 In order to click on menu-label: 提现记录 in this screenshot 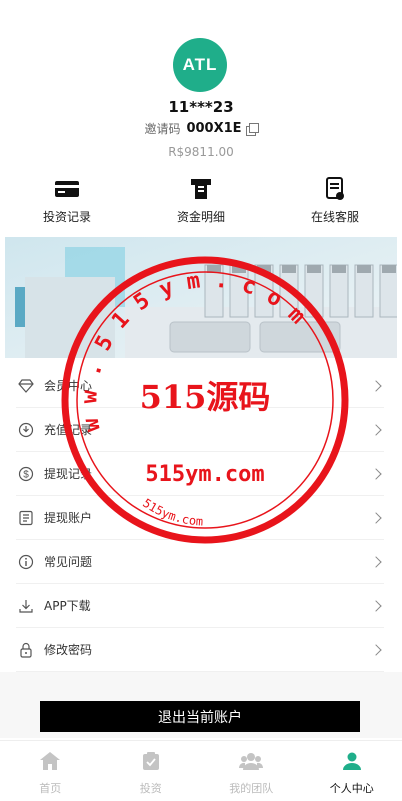, I will do `click(68, 474)`.